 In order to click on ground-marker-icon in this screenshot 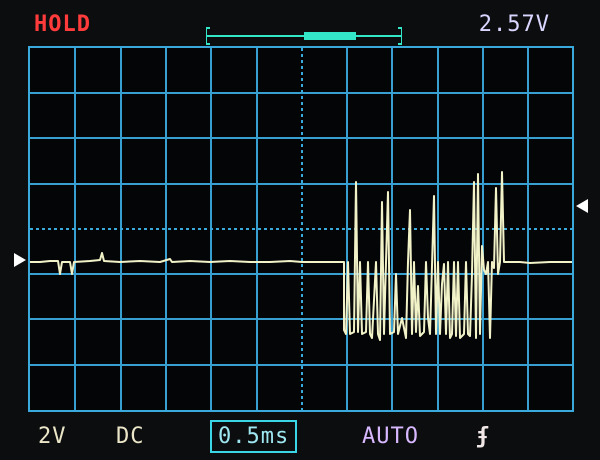, I will do `click(20, 260)`.